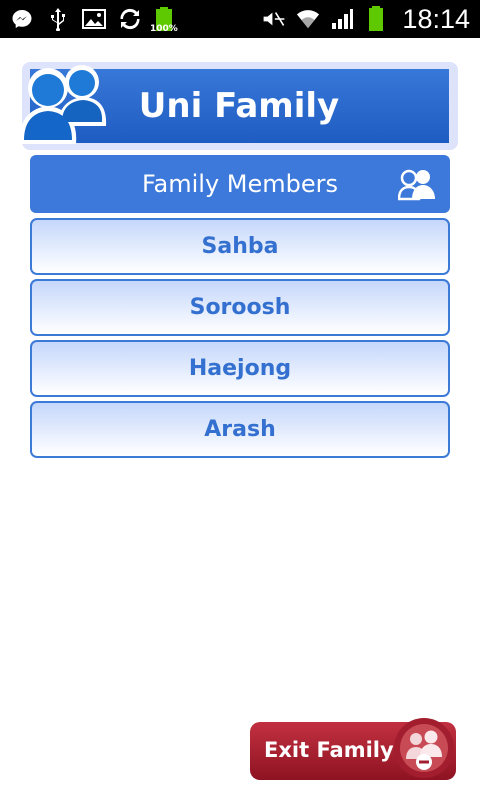 The width and height of the screenshot is (480, 800). I want to click on remove-member-icon, so click(424, 748).